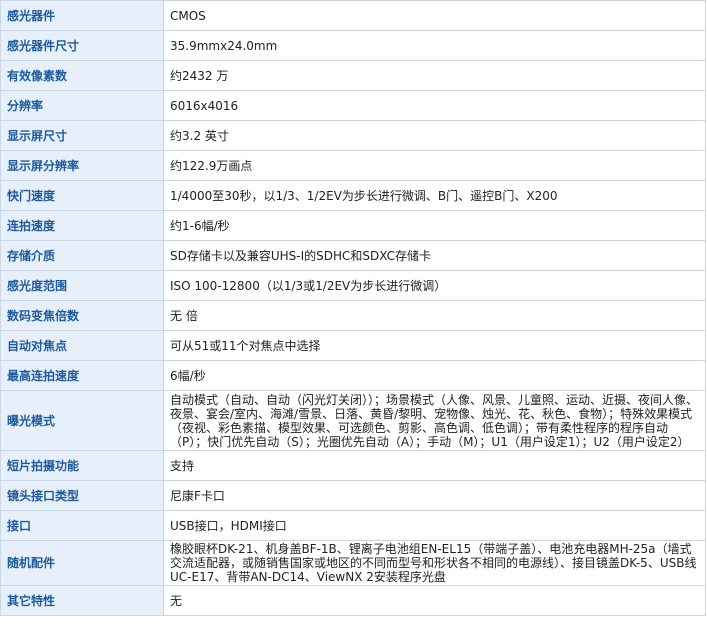 This screenshot has width=707, height=644. Describe the element at coordinates (434, 315) in the screenshot. I see `spec-value: 无 倍` at that location.